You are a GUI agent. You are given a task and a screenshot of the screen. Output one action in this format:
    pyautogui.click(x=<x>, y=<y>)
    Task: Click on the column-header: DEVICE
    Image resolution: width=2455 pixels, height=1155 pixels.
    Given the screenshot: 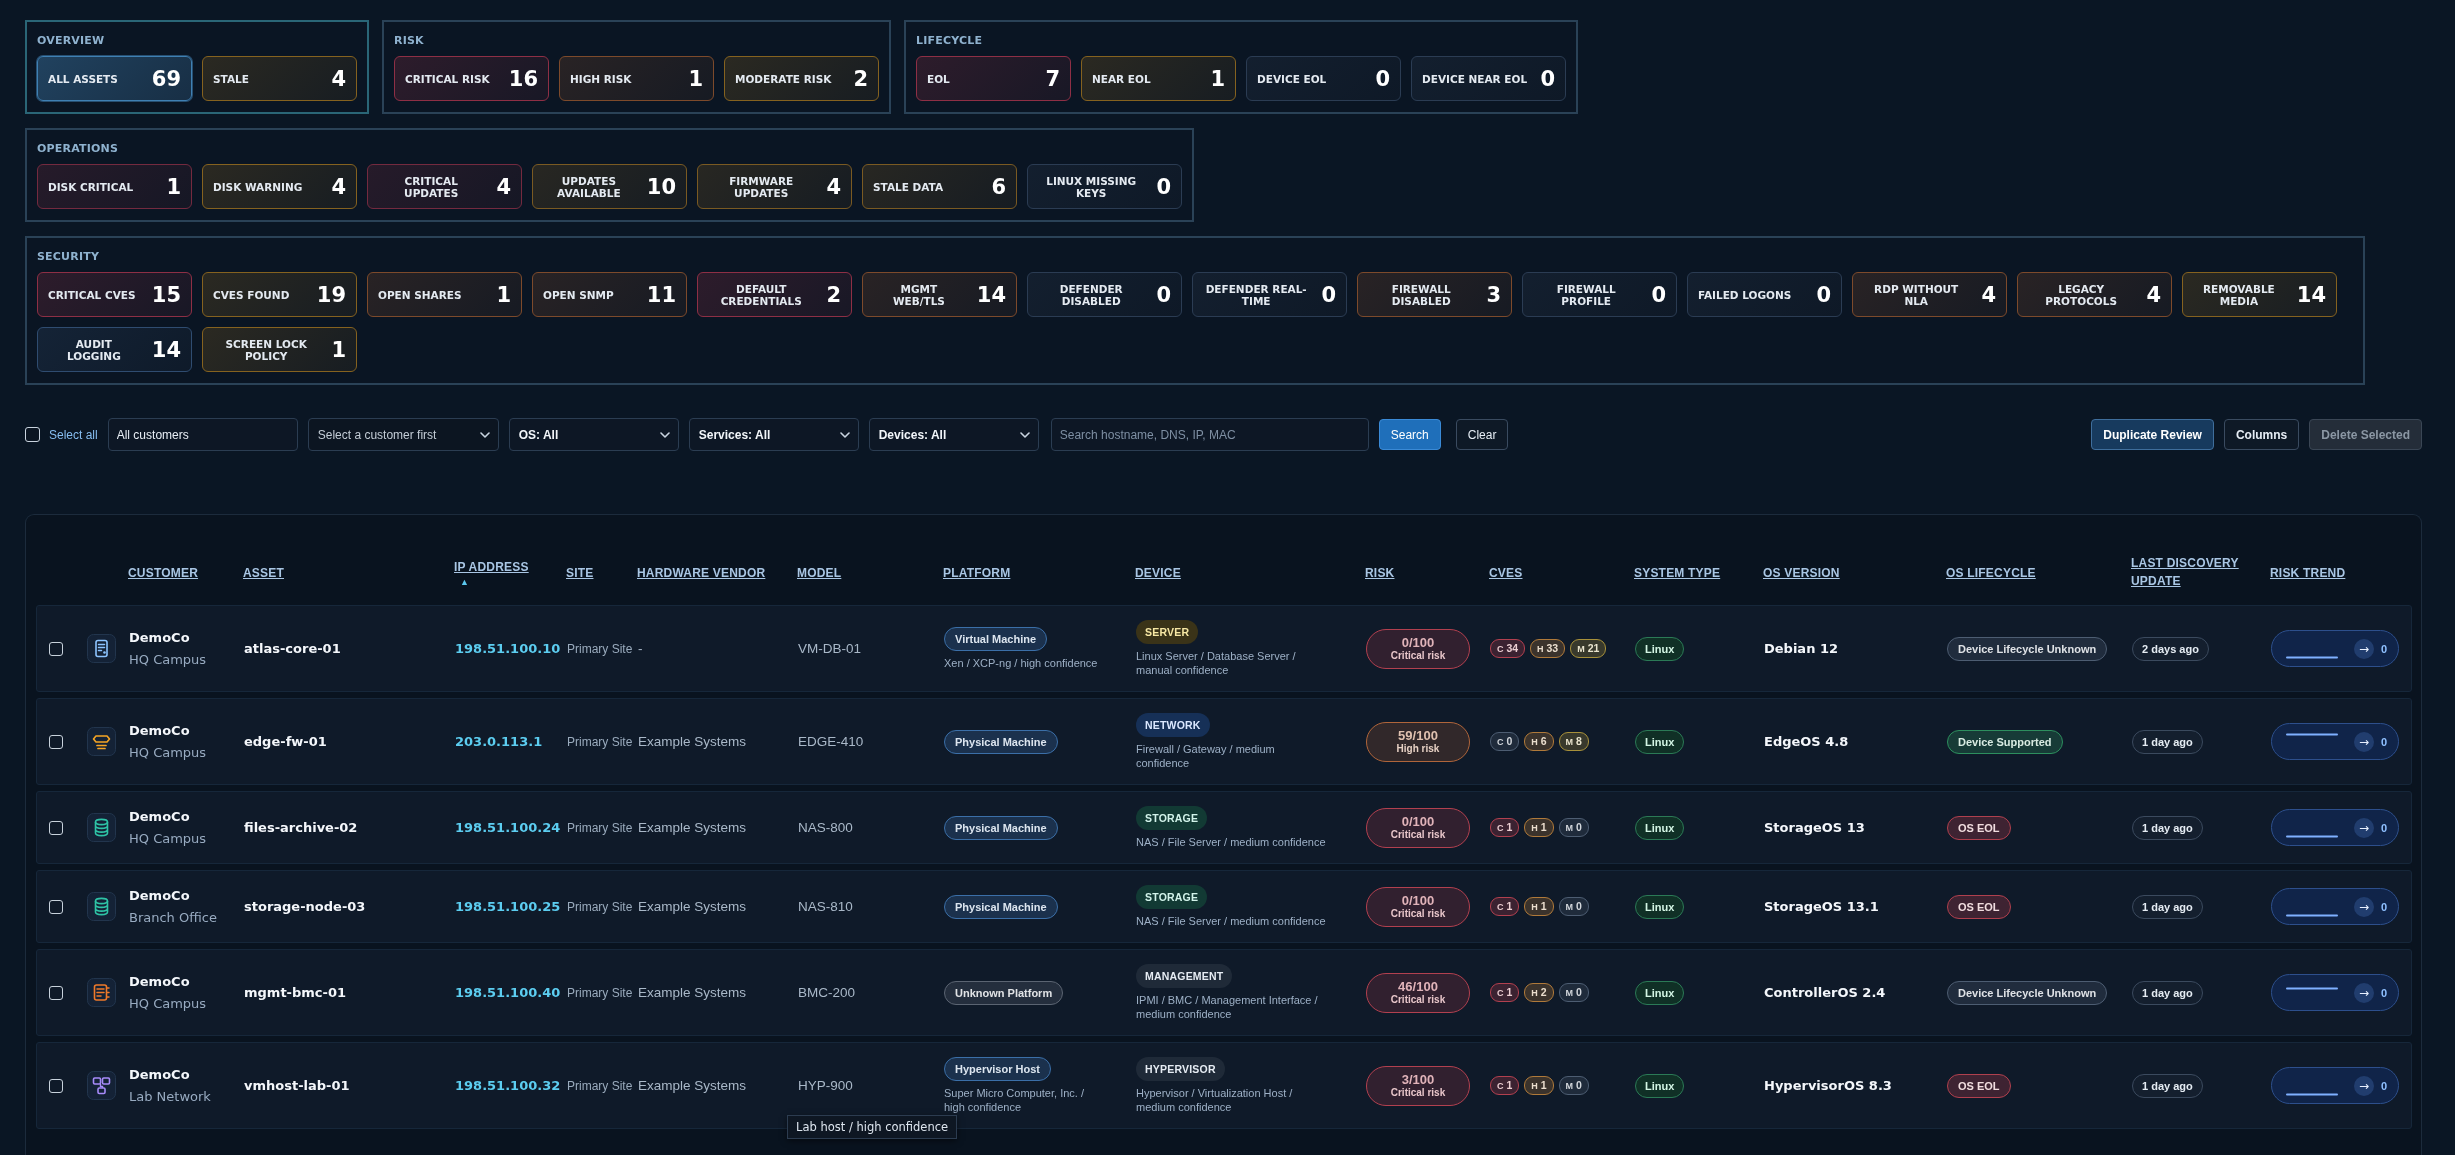 What is the action you would take?
    pyautogui.click(x=1158, y=572)
    